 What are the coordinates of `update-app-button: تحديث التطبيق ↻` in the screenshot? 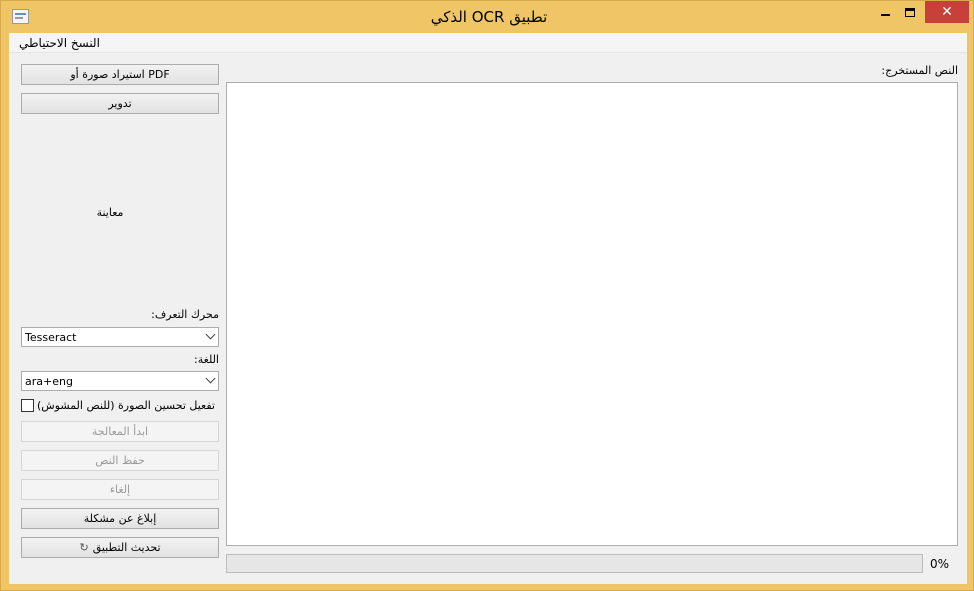 It's located at (120, 547).